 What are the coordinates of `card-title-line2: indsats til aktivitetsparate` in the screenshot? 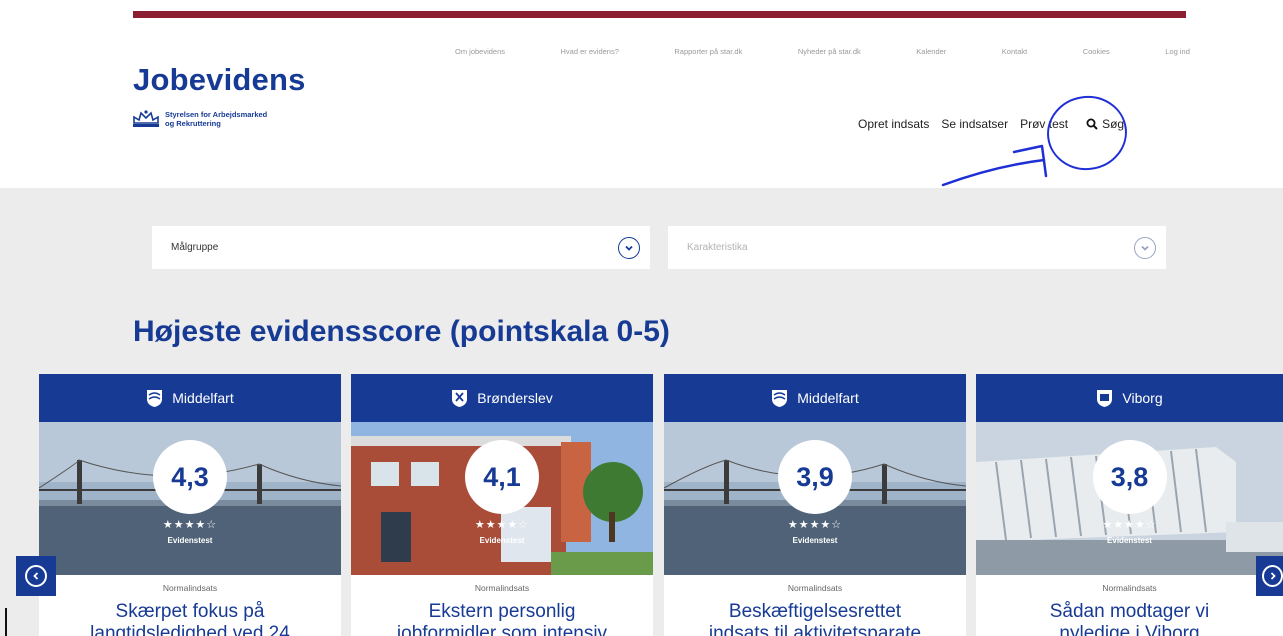 It's located at (815, 629).